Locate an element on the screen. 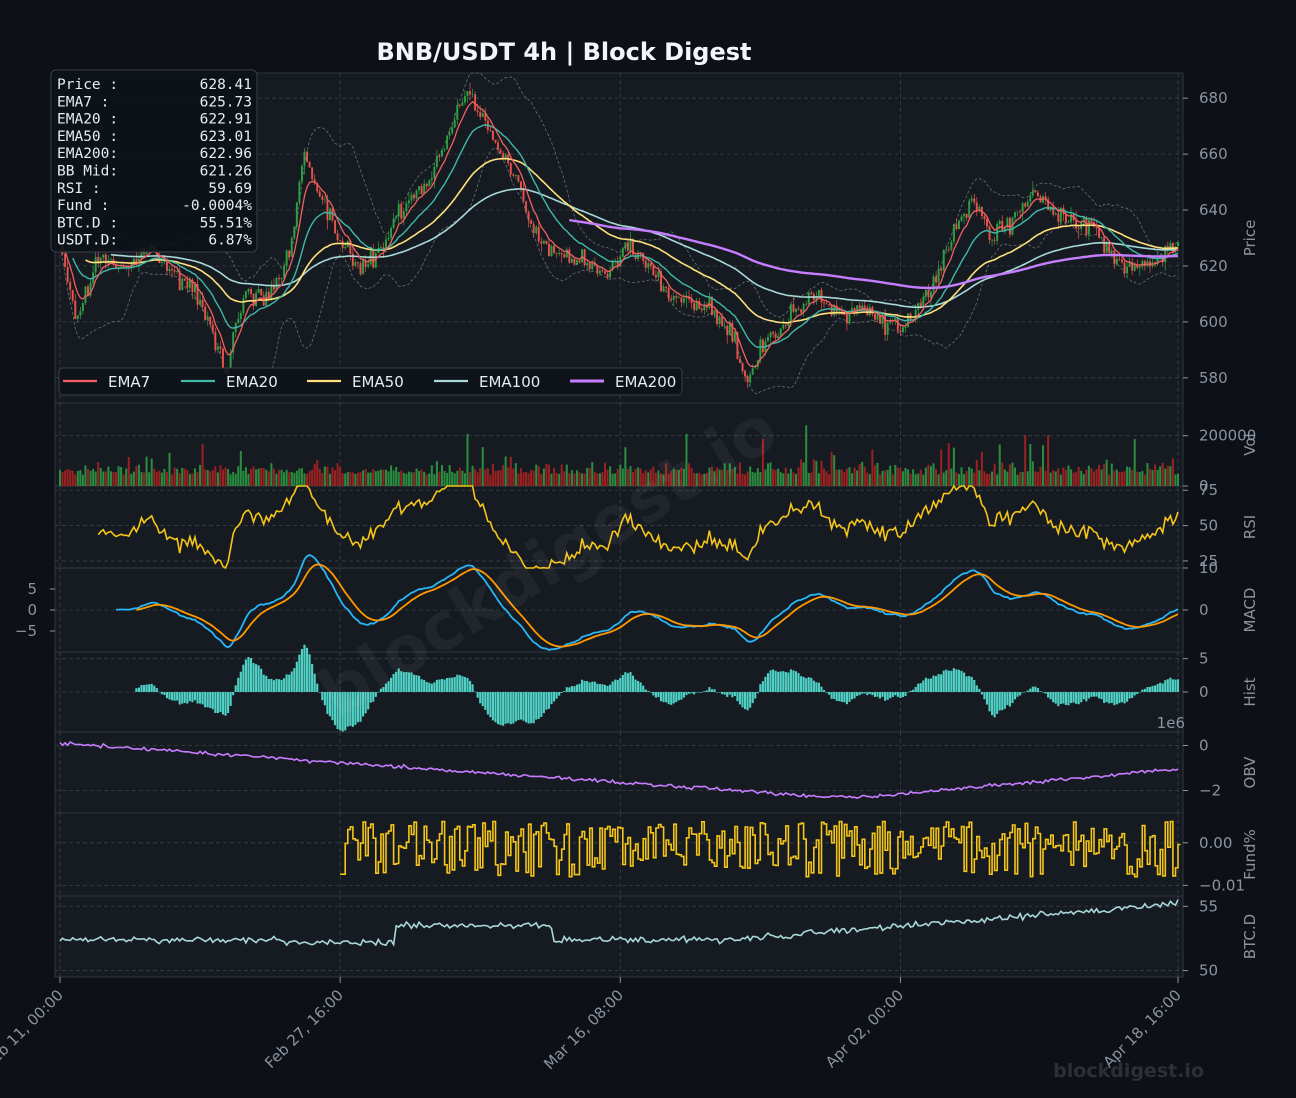 The height and width of the screenshot is (1098, 1296). ytick-label-obv: 0 is located at coordinates (1204, 746).